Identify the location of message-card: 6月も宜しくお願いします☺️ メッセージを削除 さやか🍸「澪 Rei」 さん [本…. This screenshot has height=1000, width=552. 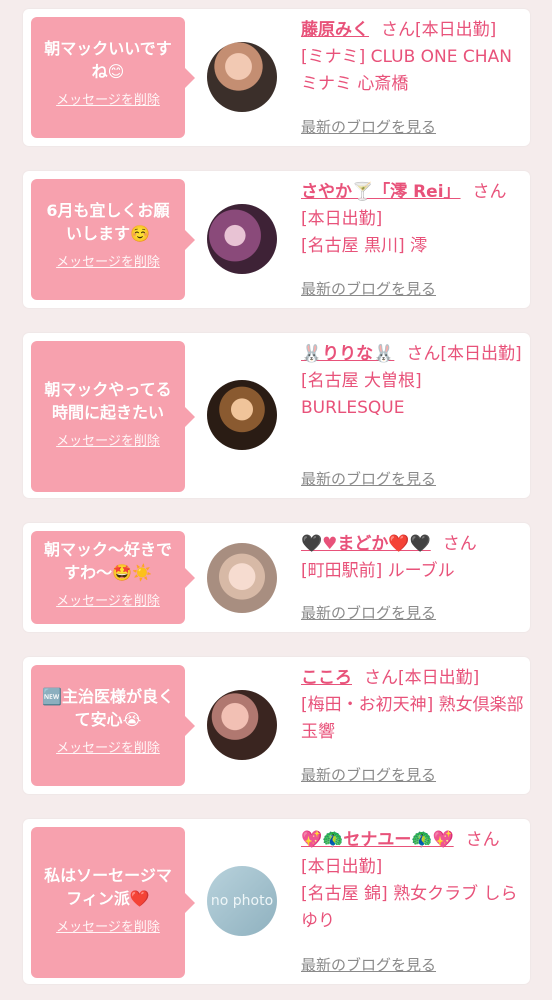
(276, 239).